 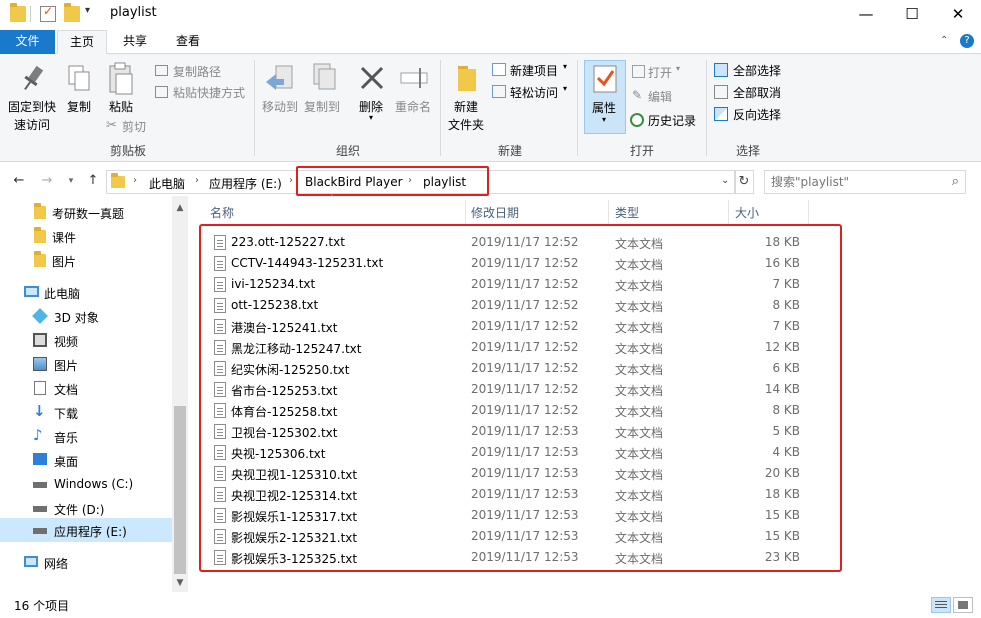 I want to click on customize-qat-icon: ▾, so click(x=87, y=10).